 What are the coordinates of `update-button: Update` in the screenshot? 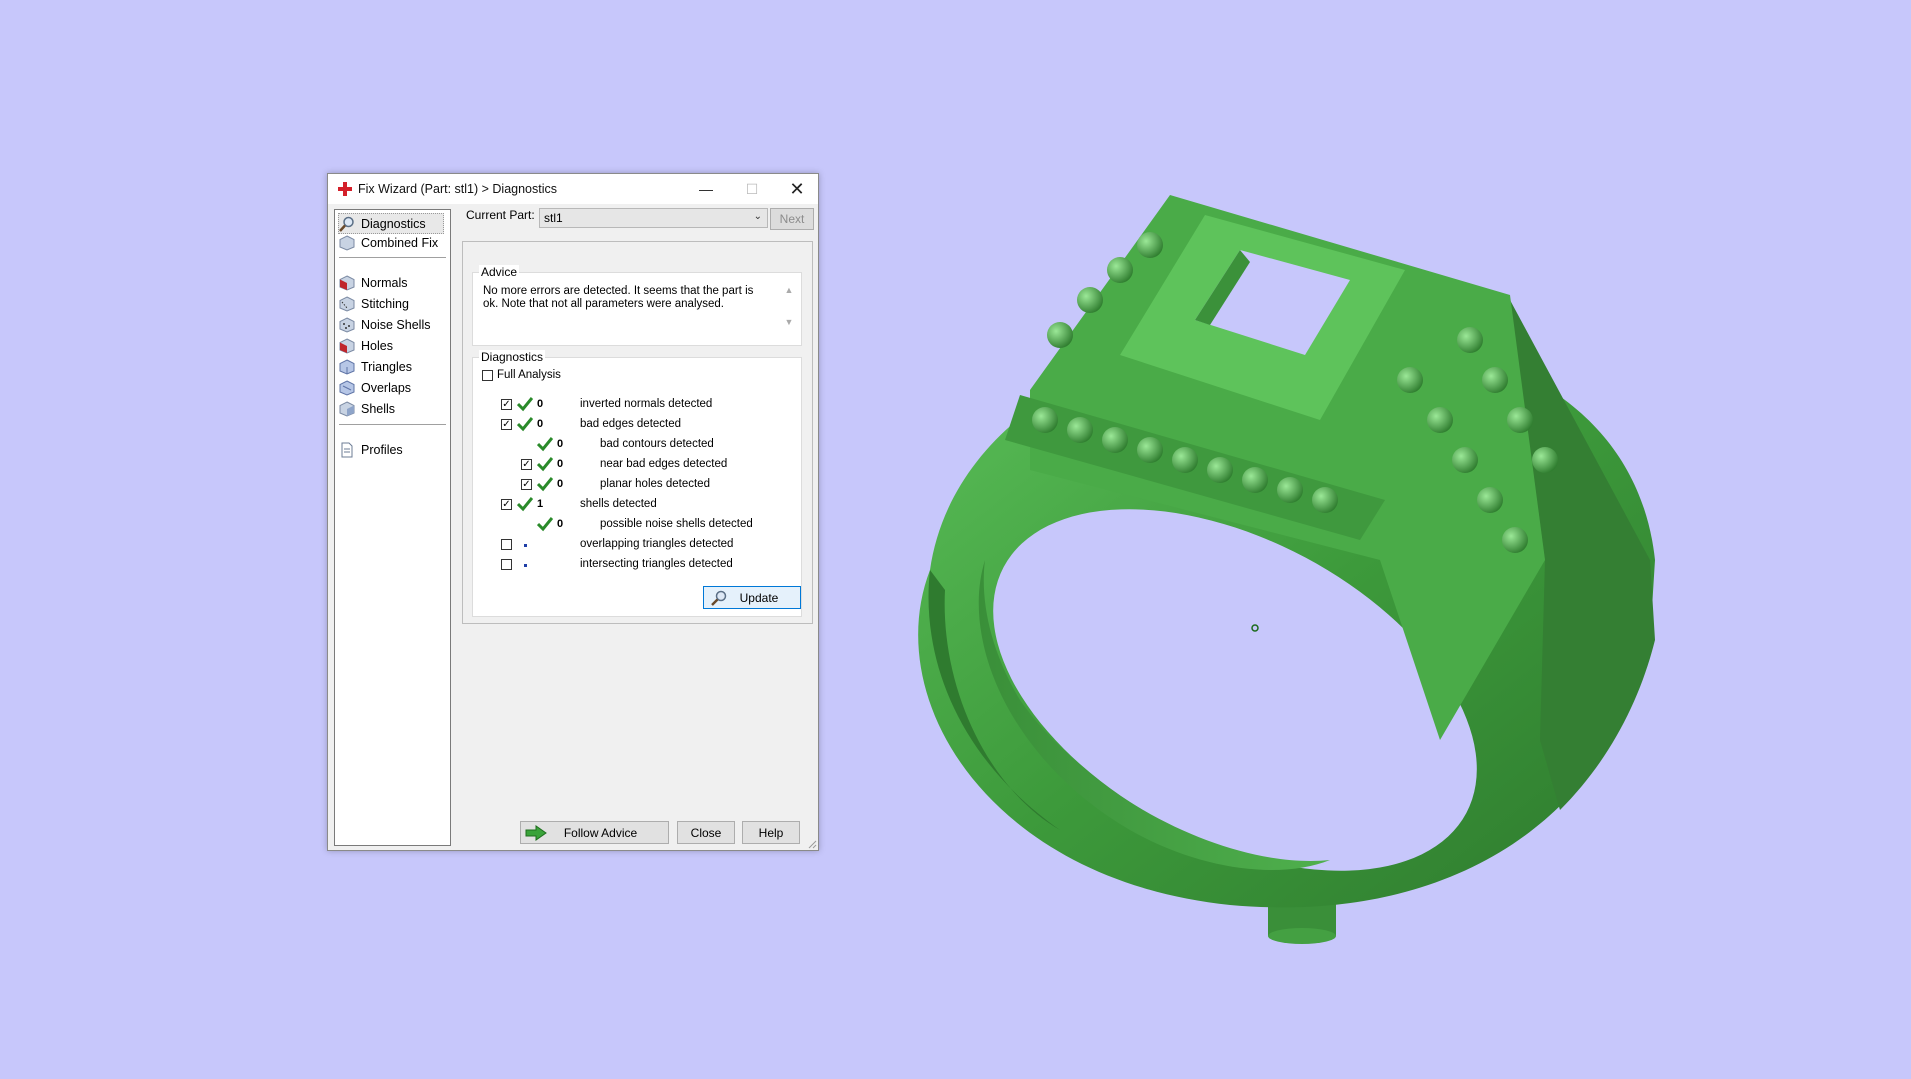 It's located at (752, 597).